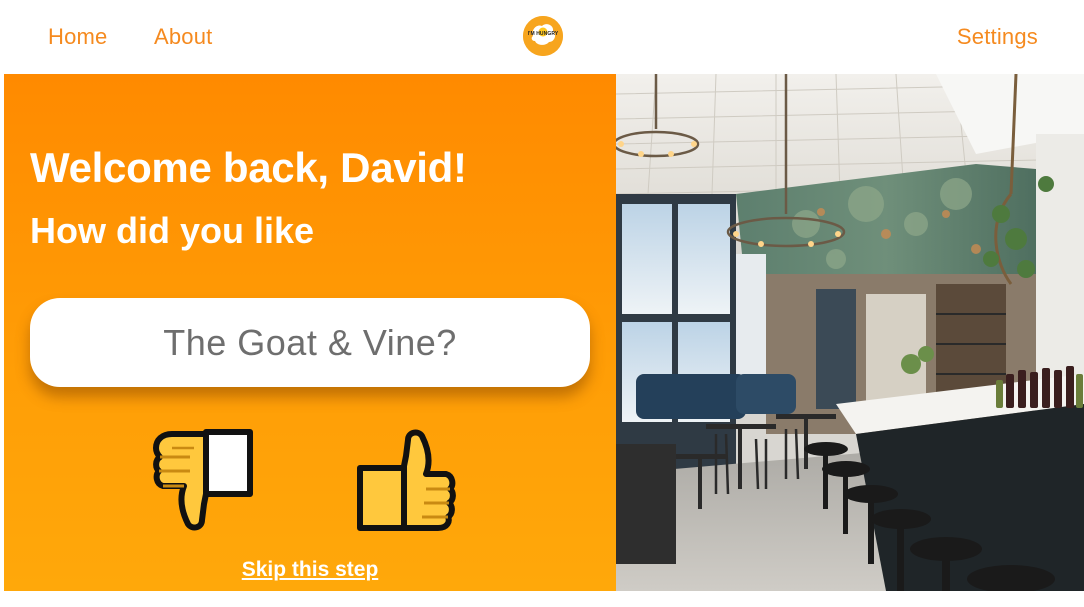  I want to click on nav-settings-link: Settings, so click(997, 37).